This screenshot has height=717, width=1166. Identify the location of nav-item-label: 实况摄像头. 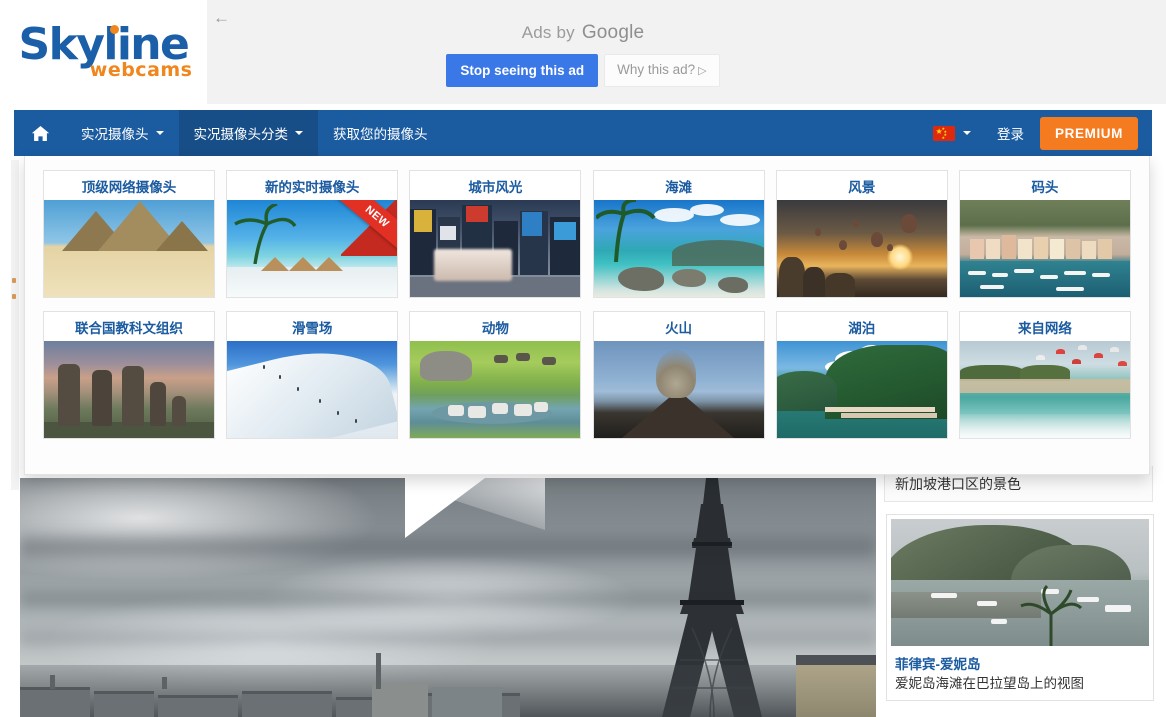
(115, 134).